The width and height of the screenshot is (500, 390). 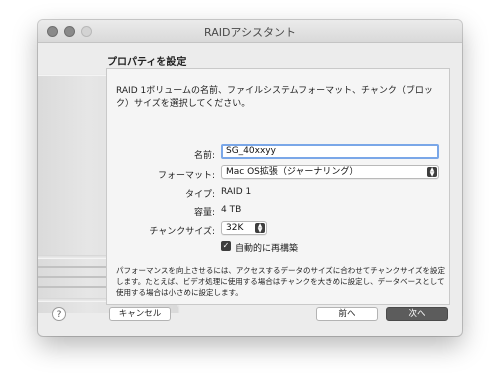 What do you see at coordinates (330, 151) in the screenshot?
I see `name-field: SG_40xxyy` at bounding box center [330, 151].